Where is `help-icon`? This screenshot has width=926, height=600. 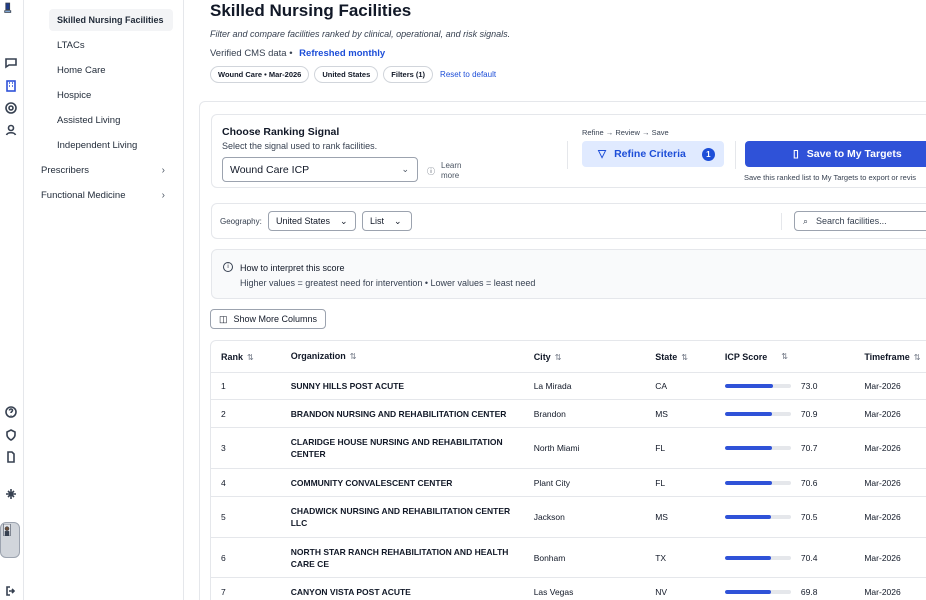 help-icon is located at coordinates (11, 412).